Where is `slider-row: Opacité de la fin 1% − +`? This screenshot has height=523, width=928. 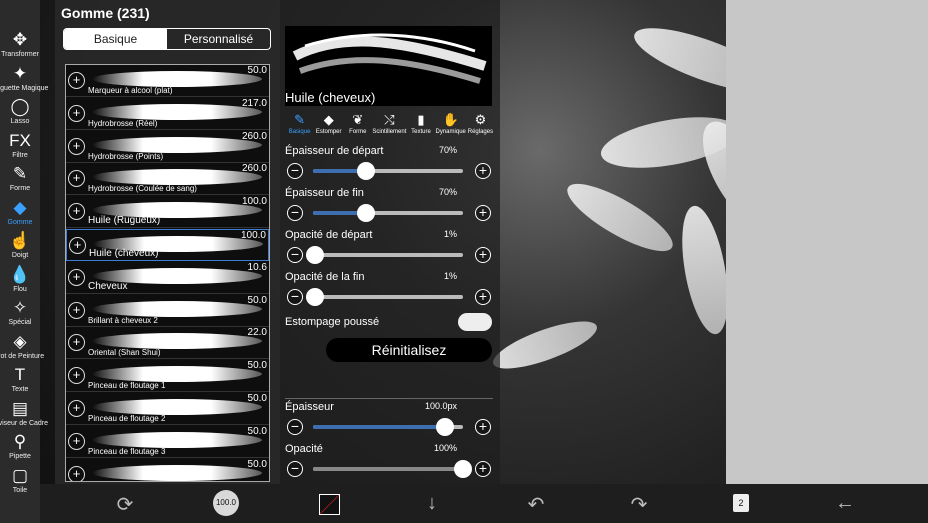 slider-row: Opacité de la fin 1% − + is located at coordinates (390, 291).